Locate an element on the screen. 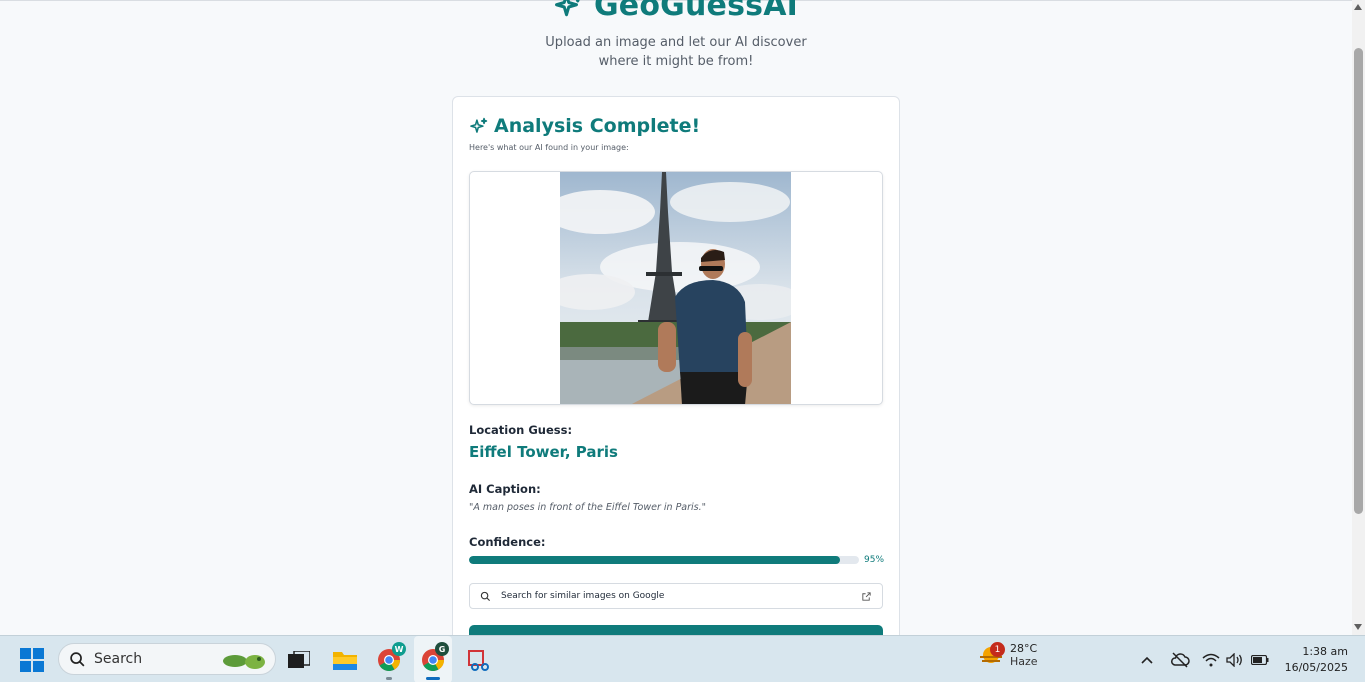  onedrive-status is located at coordinates (1180, 659).